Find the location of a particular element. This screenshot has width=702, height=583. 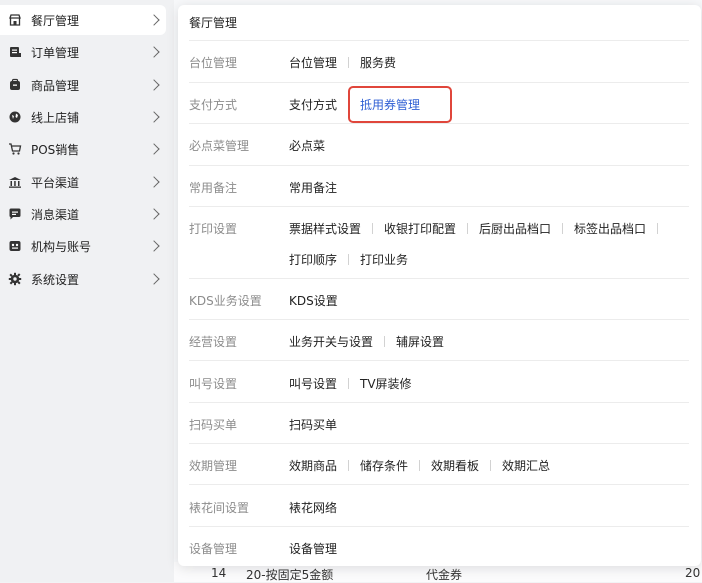

link-group: 裱花网络 is located at coordinates (313, 507).